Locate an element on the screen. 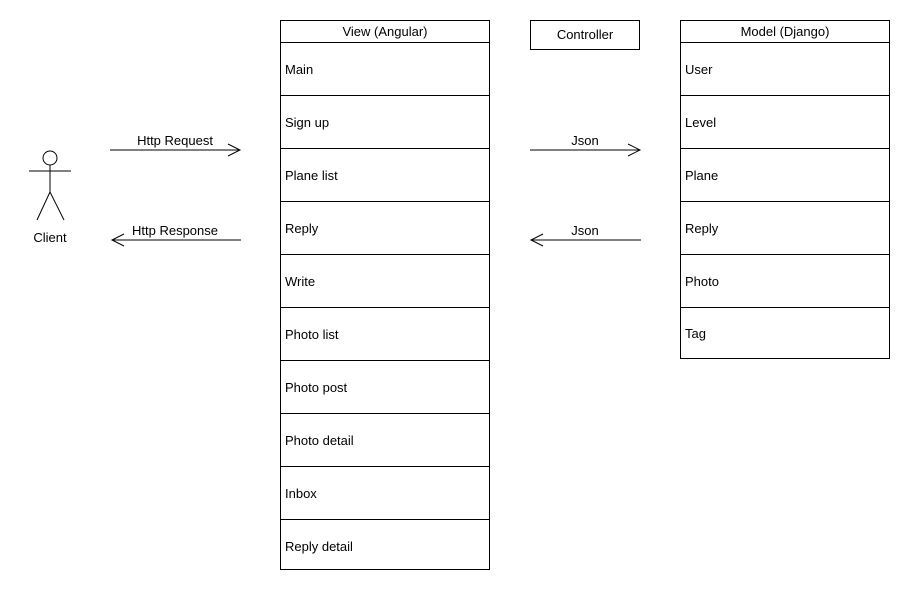 This screenshot has height=590, width=910. view-item-inbox: Inbox is located at coordinates (385, 493).